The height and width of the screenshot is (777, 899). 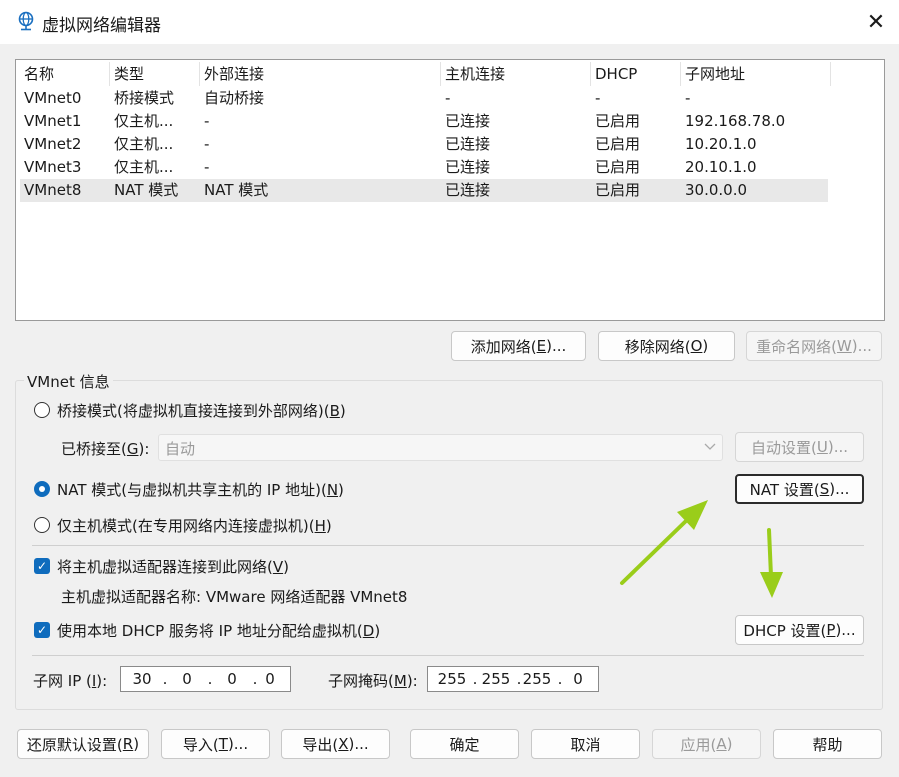 I want to click on arrow-to-dhcp-settings-icon, so click(x=771, y=563).